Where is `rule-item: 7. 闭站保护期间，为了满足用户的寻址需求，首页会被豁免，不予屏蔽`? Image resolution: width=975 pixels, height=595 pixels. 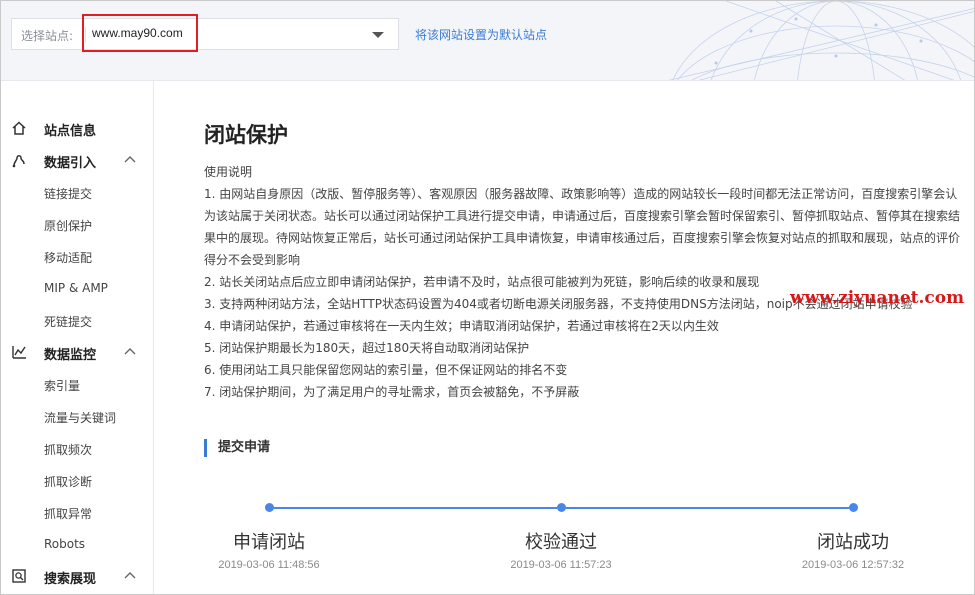 rule-item: 7. 闭站保护期间，为了满足用户的寻址需求，首页会被豁免，不予屏蔽 is located at coordinates (392, 392).